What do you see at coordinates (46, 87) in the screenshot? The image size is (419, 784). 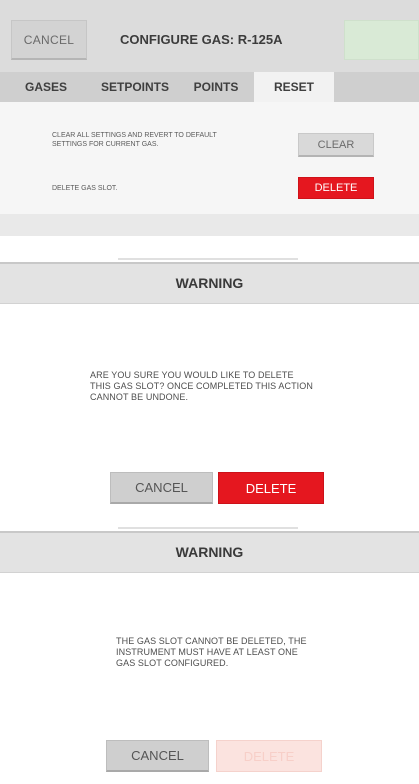 I see `tab-gases: GASES` at bounding box center [46, 87].